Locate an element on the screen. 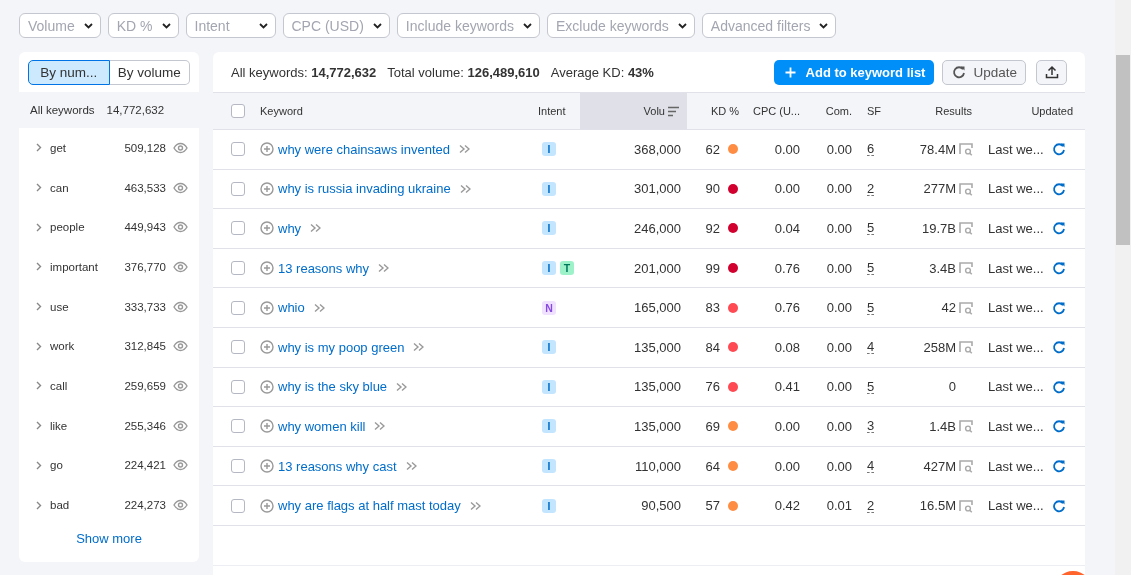  column-header: KD % is located at coordinates (716, 111).